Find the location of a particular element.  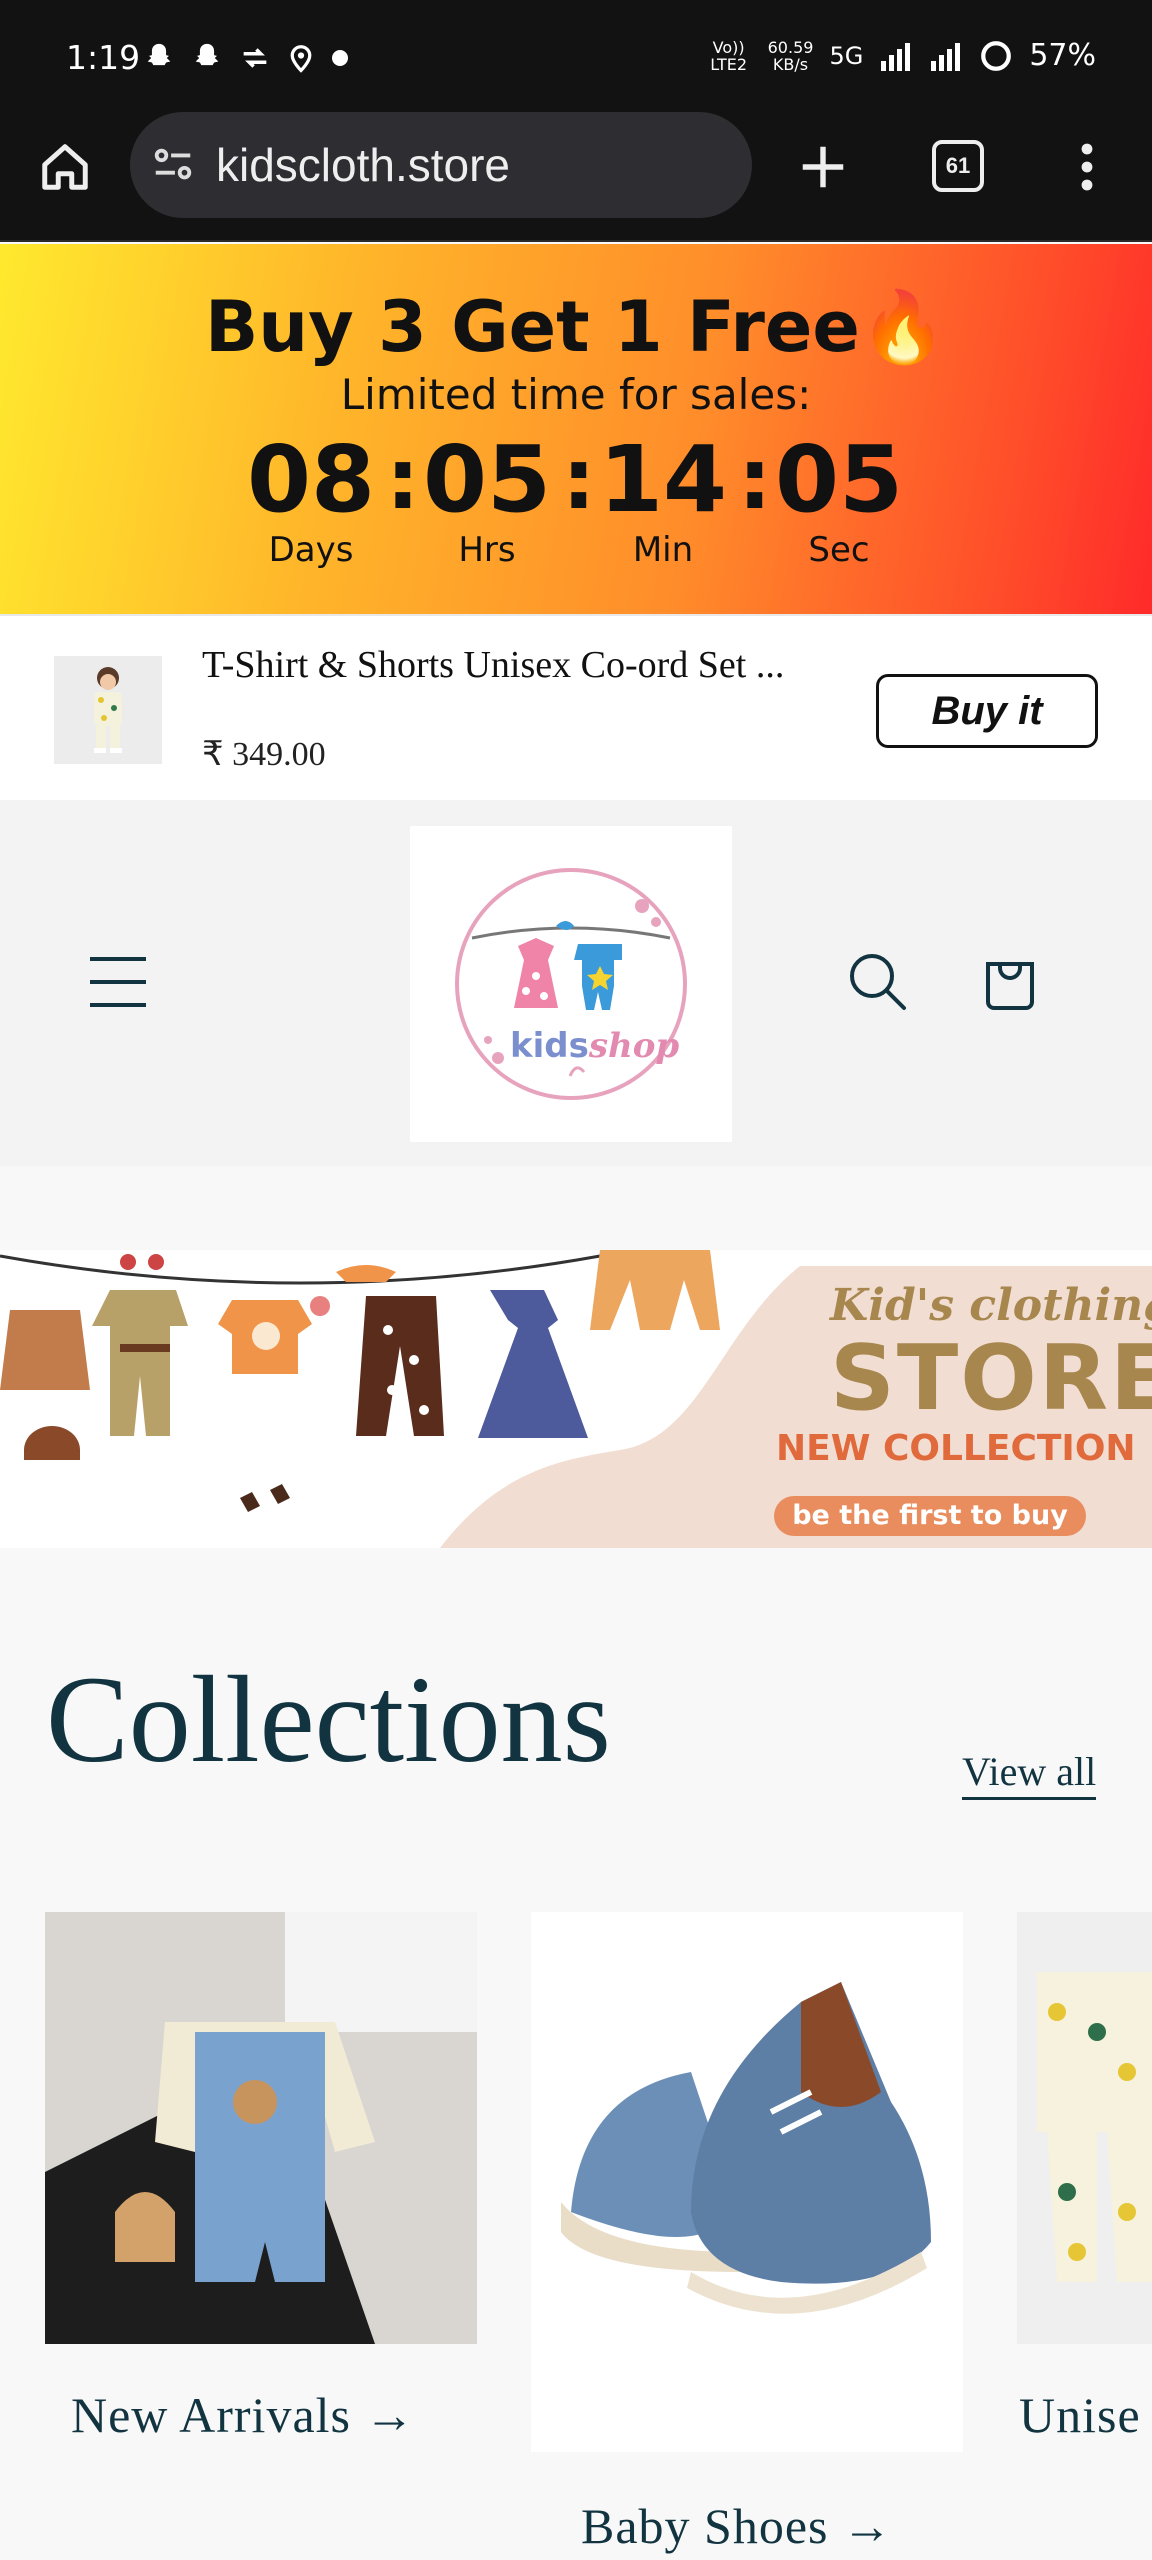

child-outfit-image is located at coordinates (108, 710).